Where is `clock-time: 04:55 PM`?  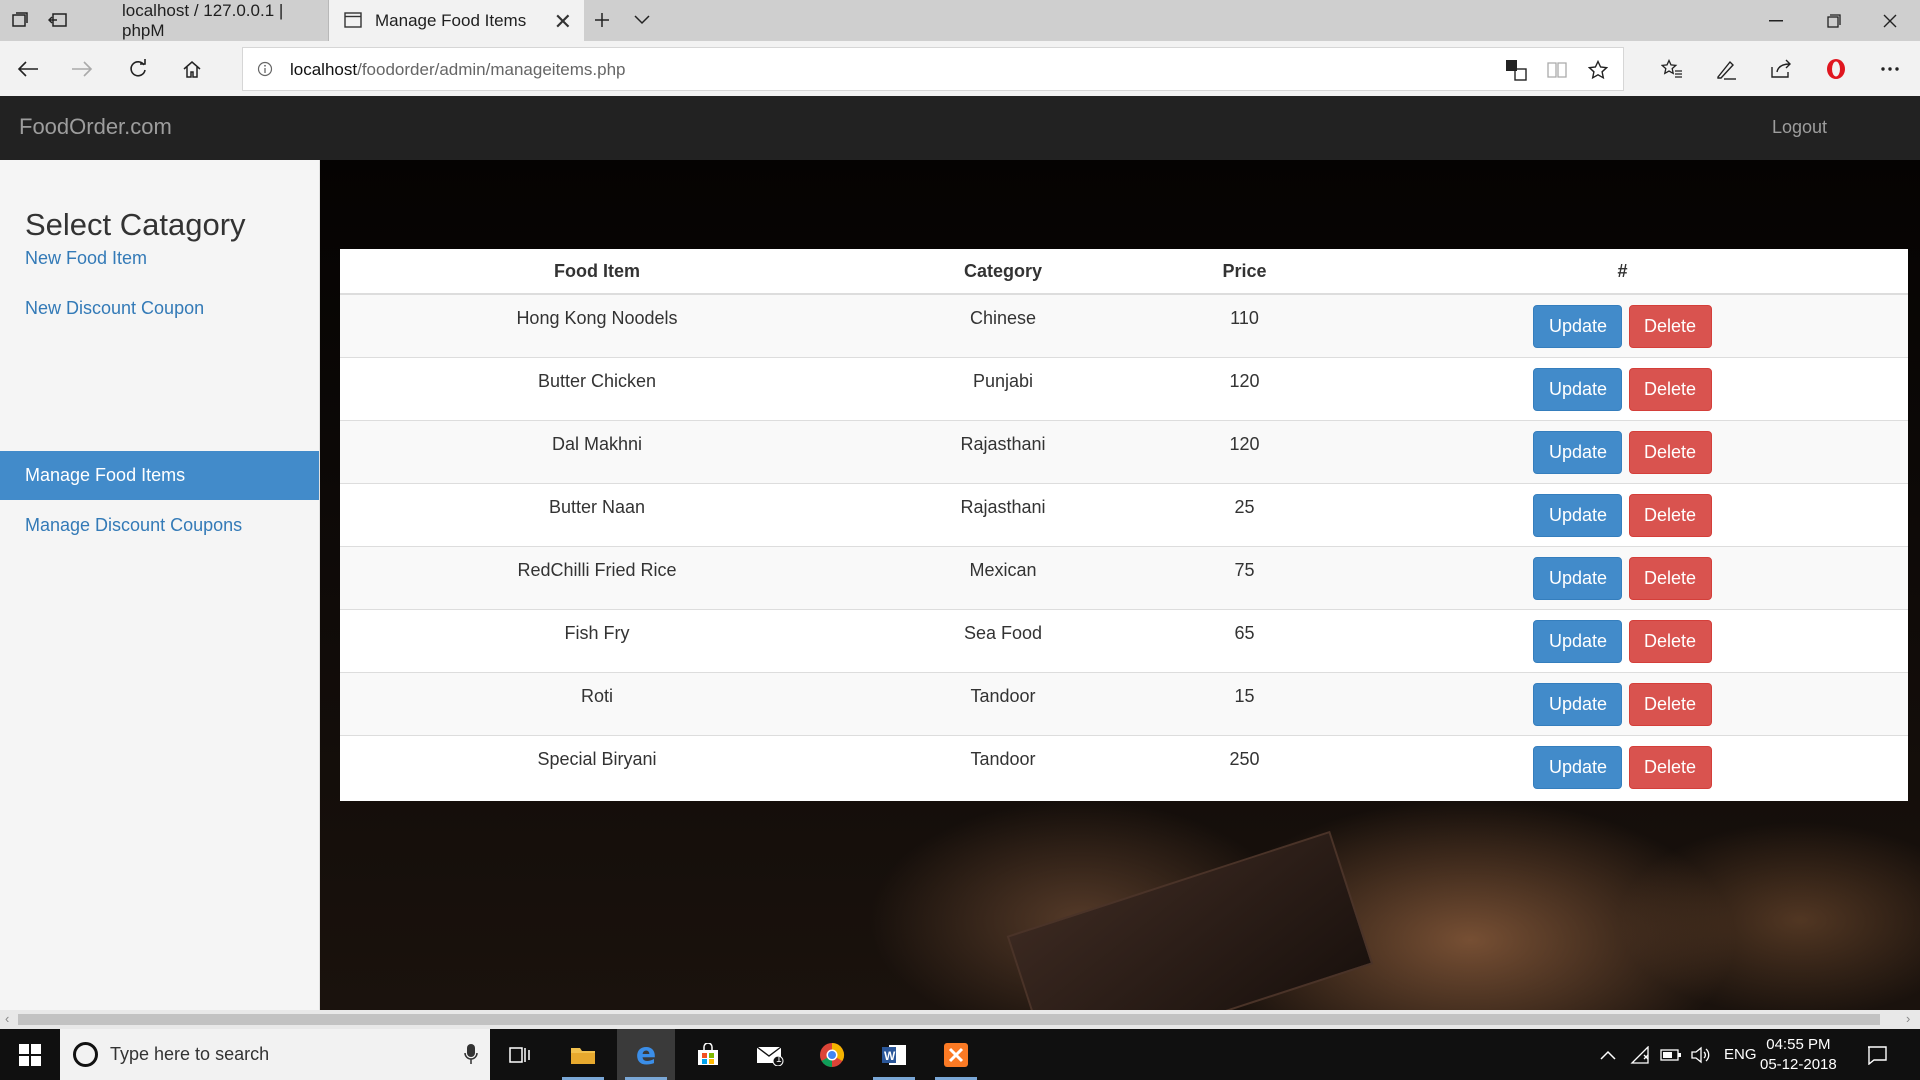 clock-time: 04:55 PM is located at coordinates (1798, 1044).